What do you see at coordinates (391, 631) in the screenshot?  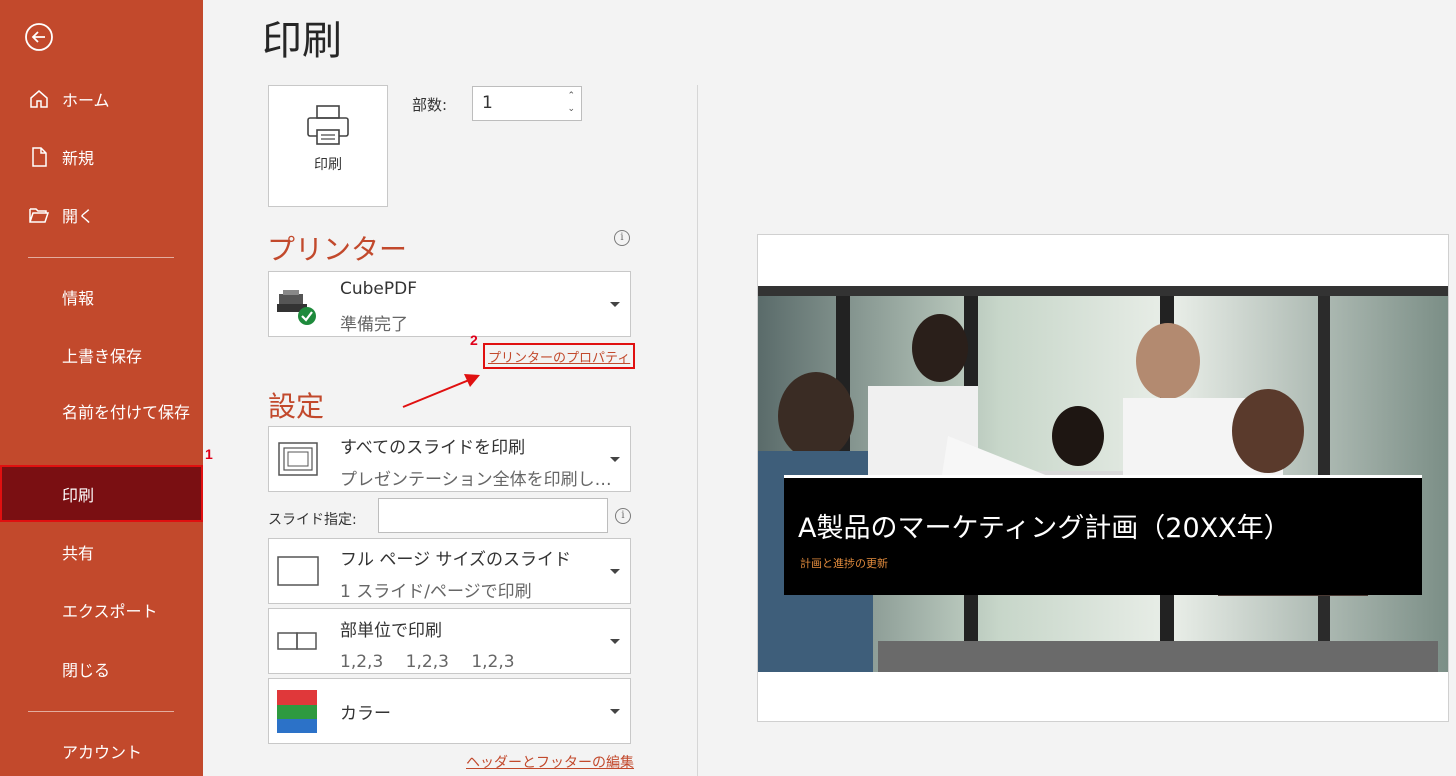 I see `collation-title: 部単位で印刷` at bounding box center [391, 631].